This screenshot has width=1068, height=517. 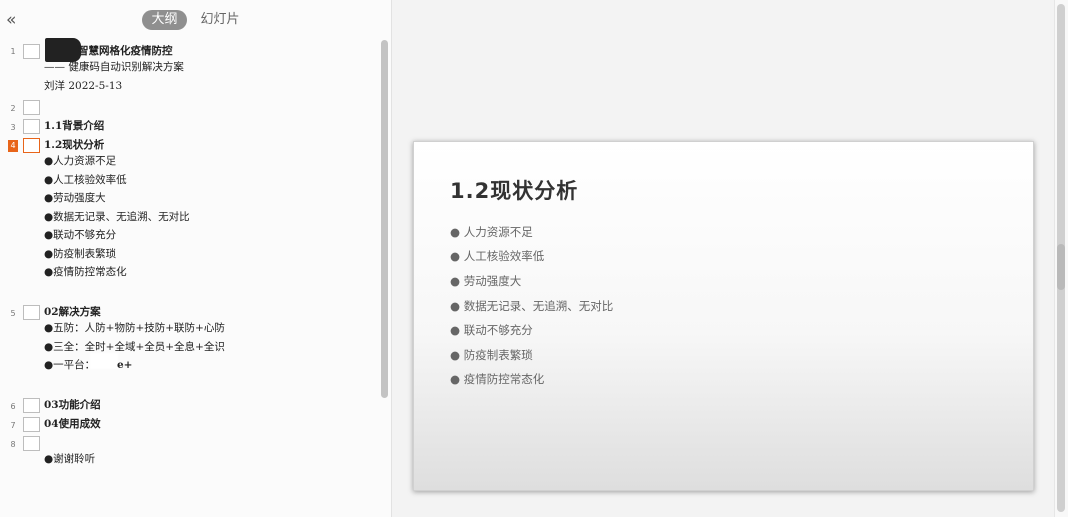 I want to click on outline-title: 03功能介绍, so click(x=72, y=405).